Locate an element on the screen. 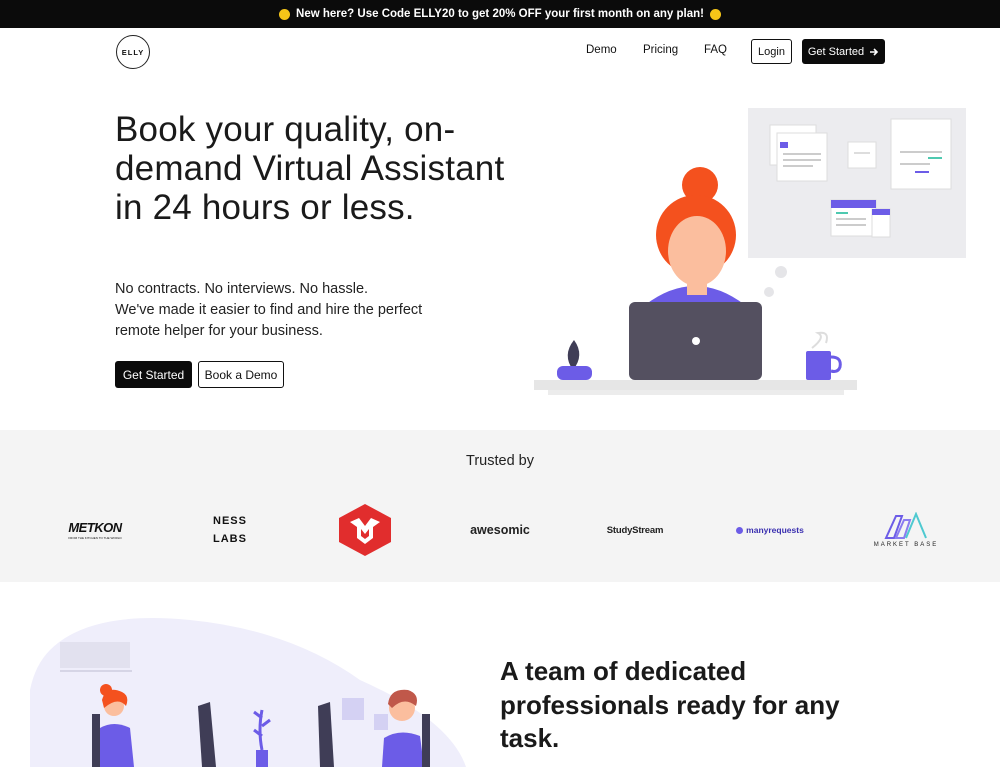 The height and width of the screenshot is (767, 1000). plant-pot is located at coordinates (574, 373).